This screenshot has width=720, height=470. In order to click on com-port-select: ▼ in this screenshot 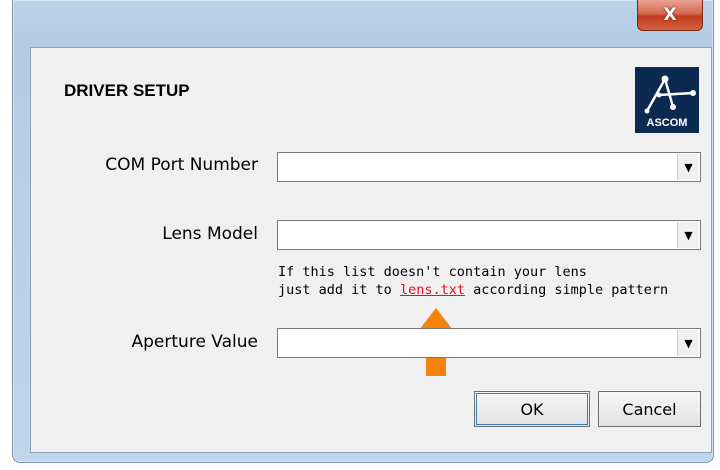, I will do `click(489, 167)`.